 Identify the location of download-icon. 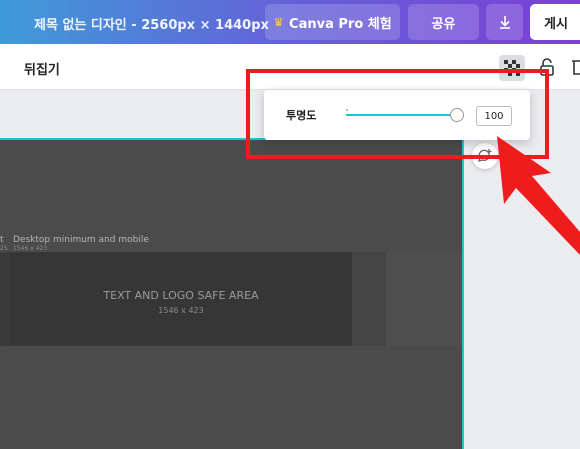
(504, 22).